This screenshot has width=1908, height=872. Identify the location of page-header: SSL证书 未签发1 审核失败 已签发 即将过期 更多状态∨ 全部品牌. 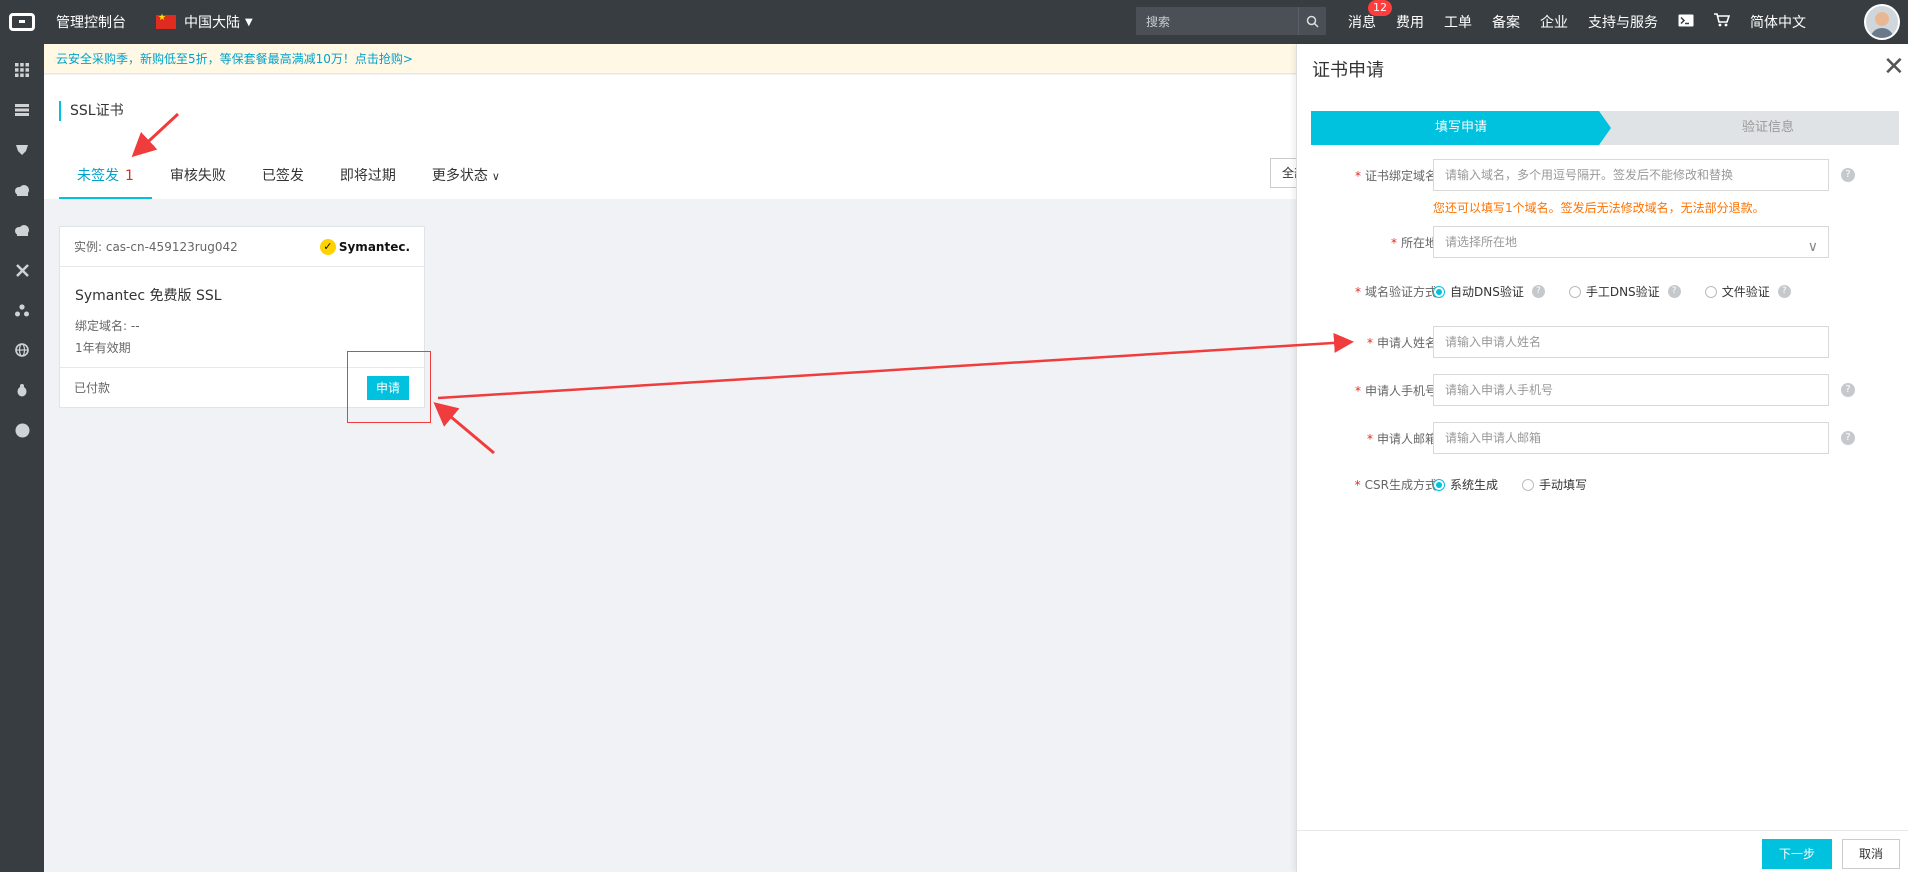
(692, 137).